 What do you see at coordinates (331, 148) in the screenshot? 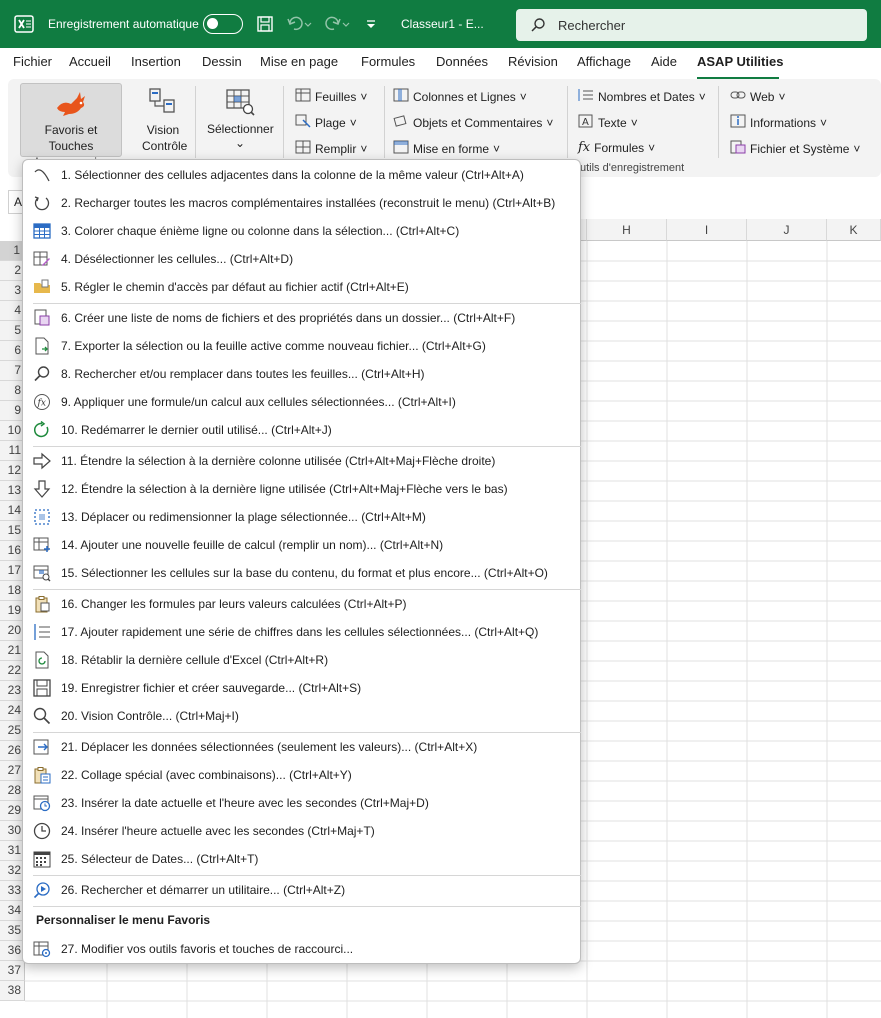
I see `remplir-button: Remplir ˅` at bounding box center [331, 148].